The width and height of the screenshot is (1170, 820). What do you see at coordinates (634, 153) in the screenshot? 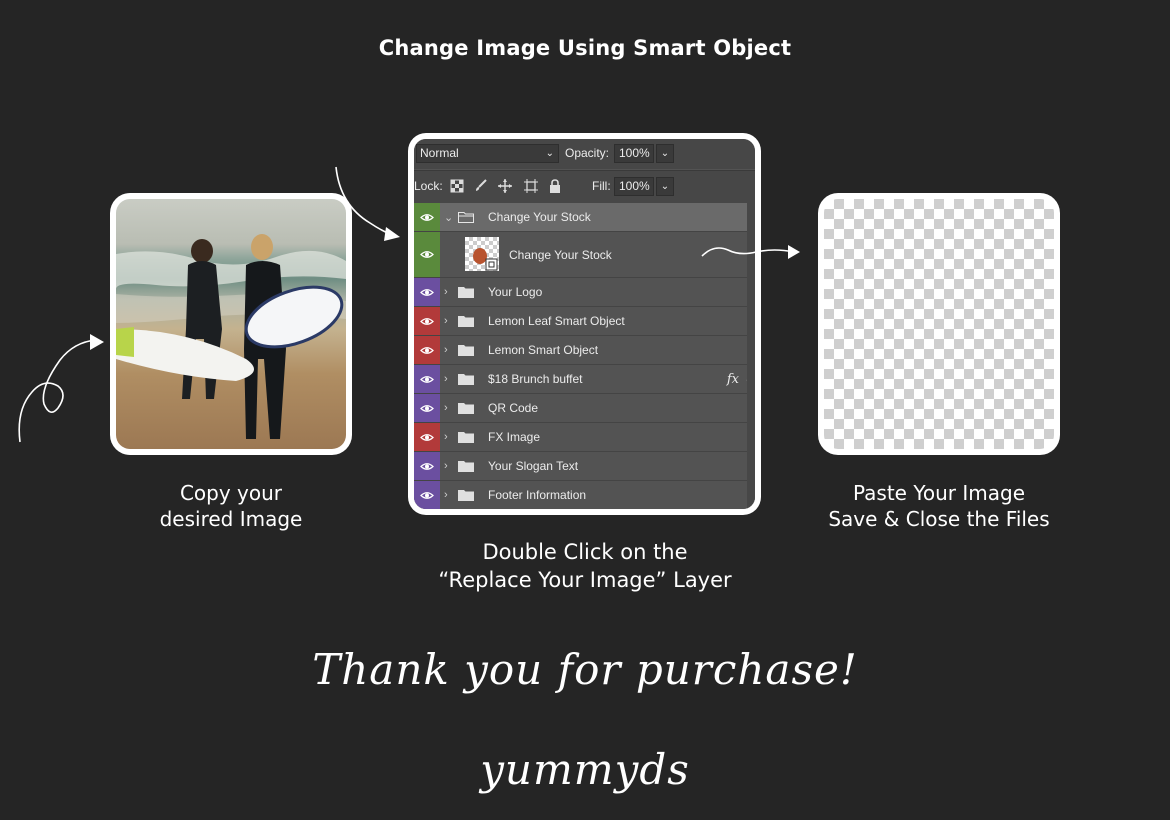
I see `opacity-input: 100%` at bounding box center [634, 153].